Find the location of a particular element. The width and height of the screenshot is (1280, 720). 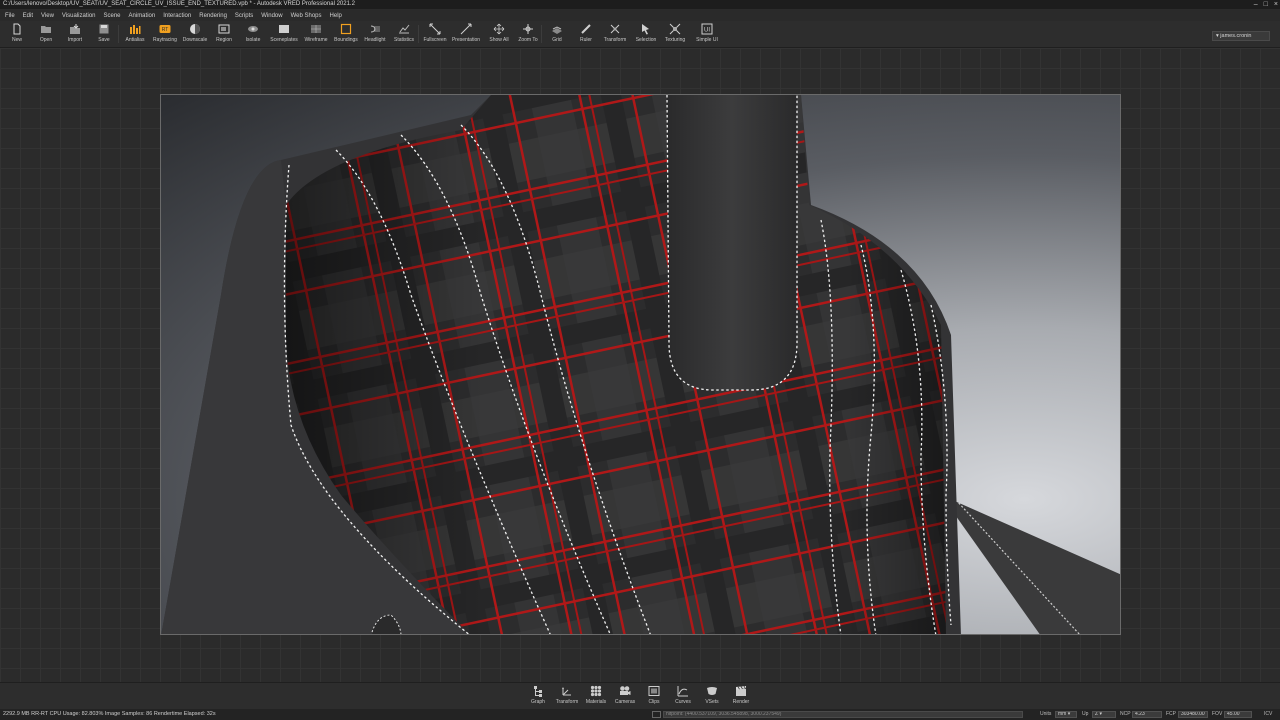

tool-antialias-button: Antialias is located at coordinates (135, 34).